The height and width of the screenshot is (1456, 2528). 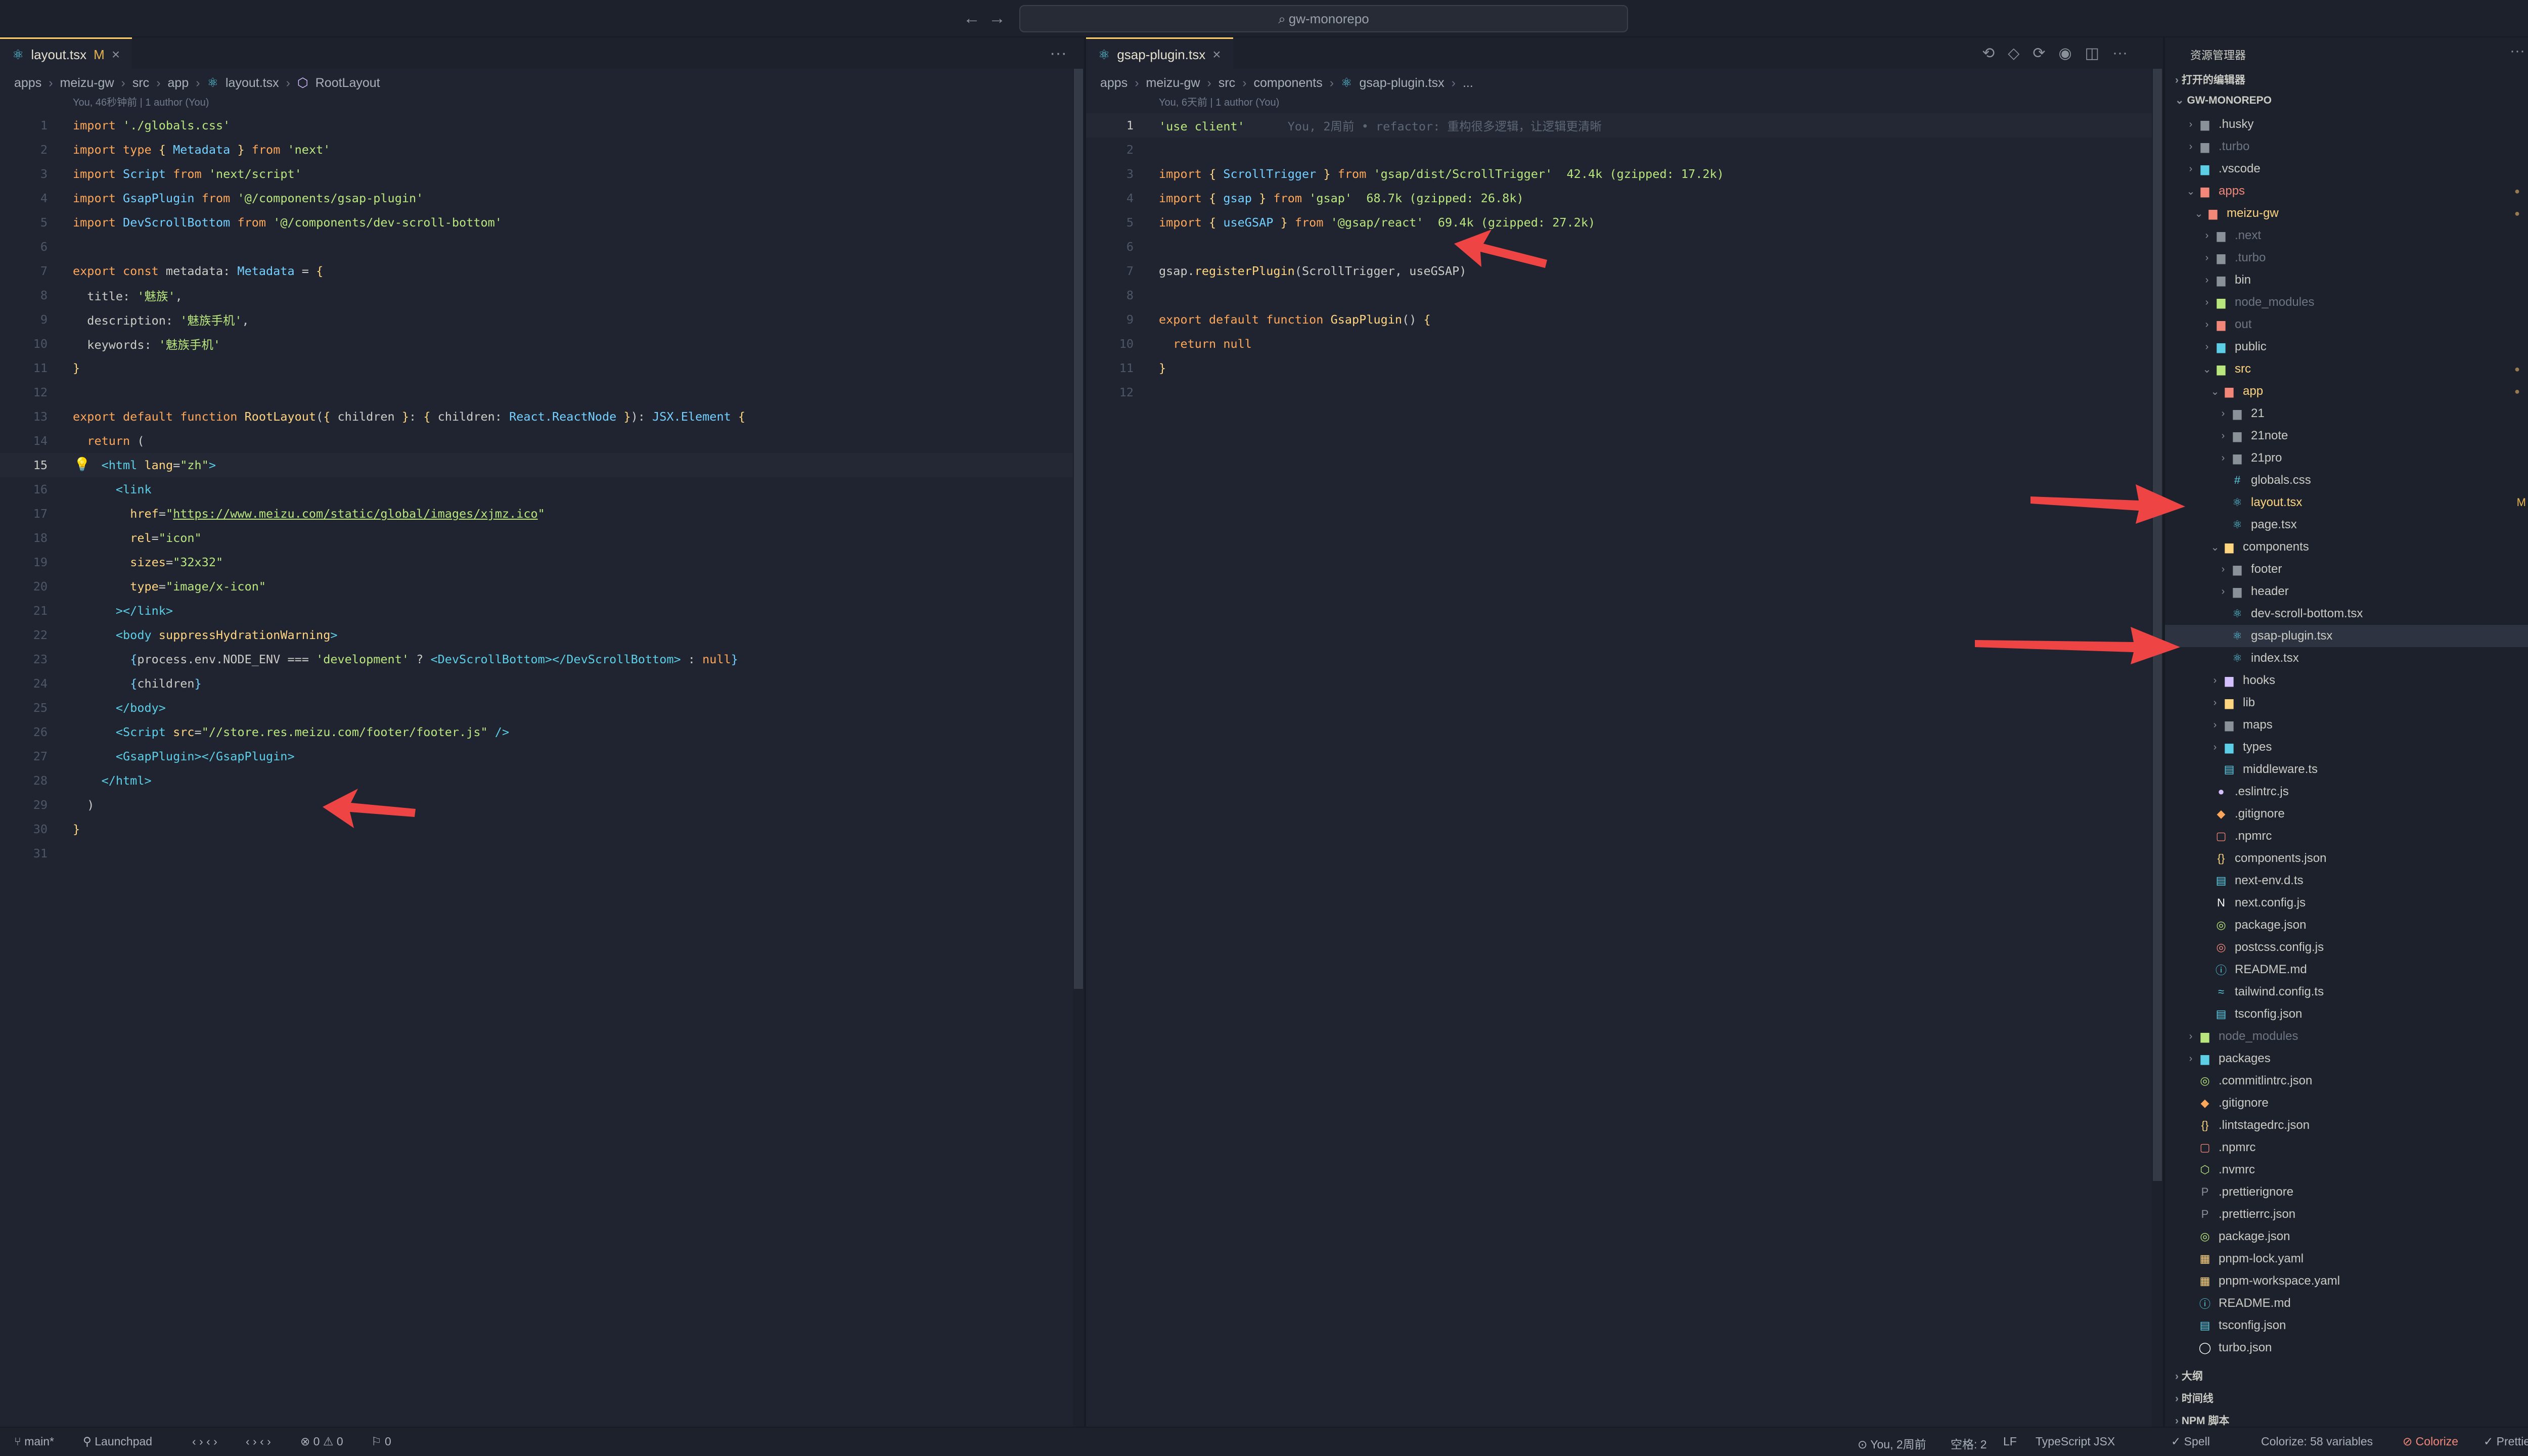 I want to click on diff-icon: ◇, so click(x=2014, y=53).